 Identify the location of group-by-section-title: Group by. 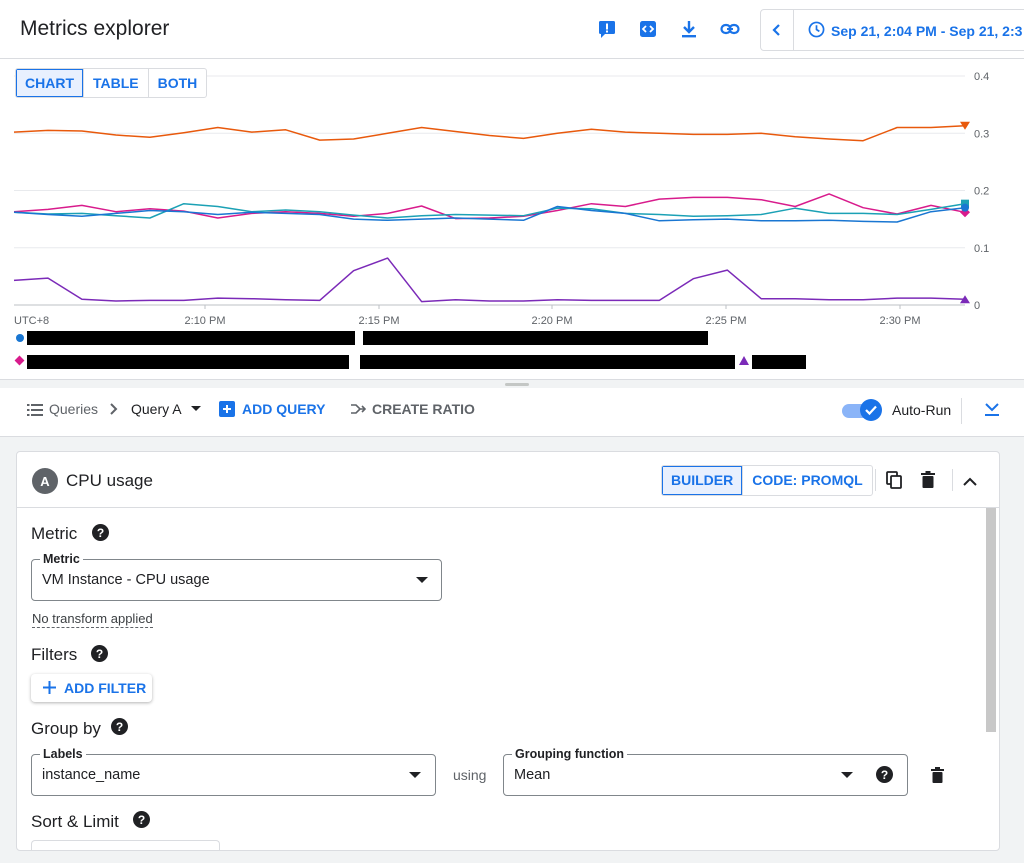
(66, 728).